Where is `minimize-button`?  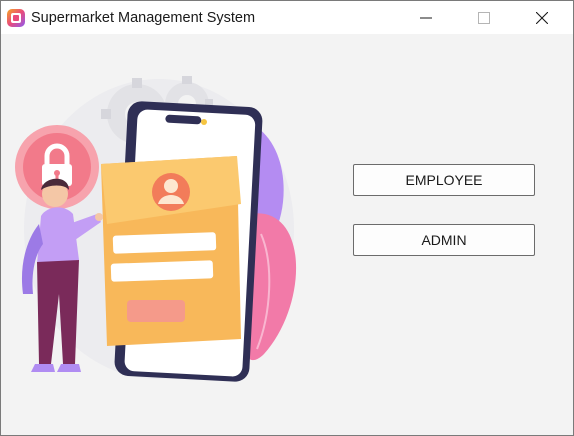 minimize-button is located at coordinates (426, 17).